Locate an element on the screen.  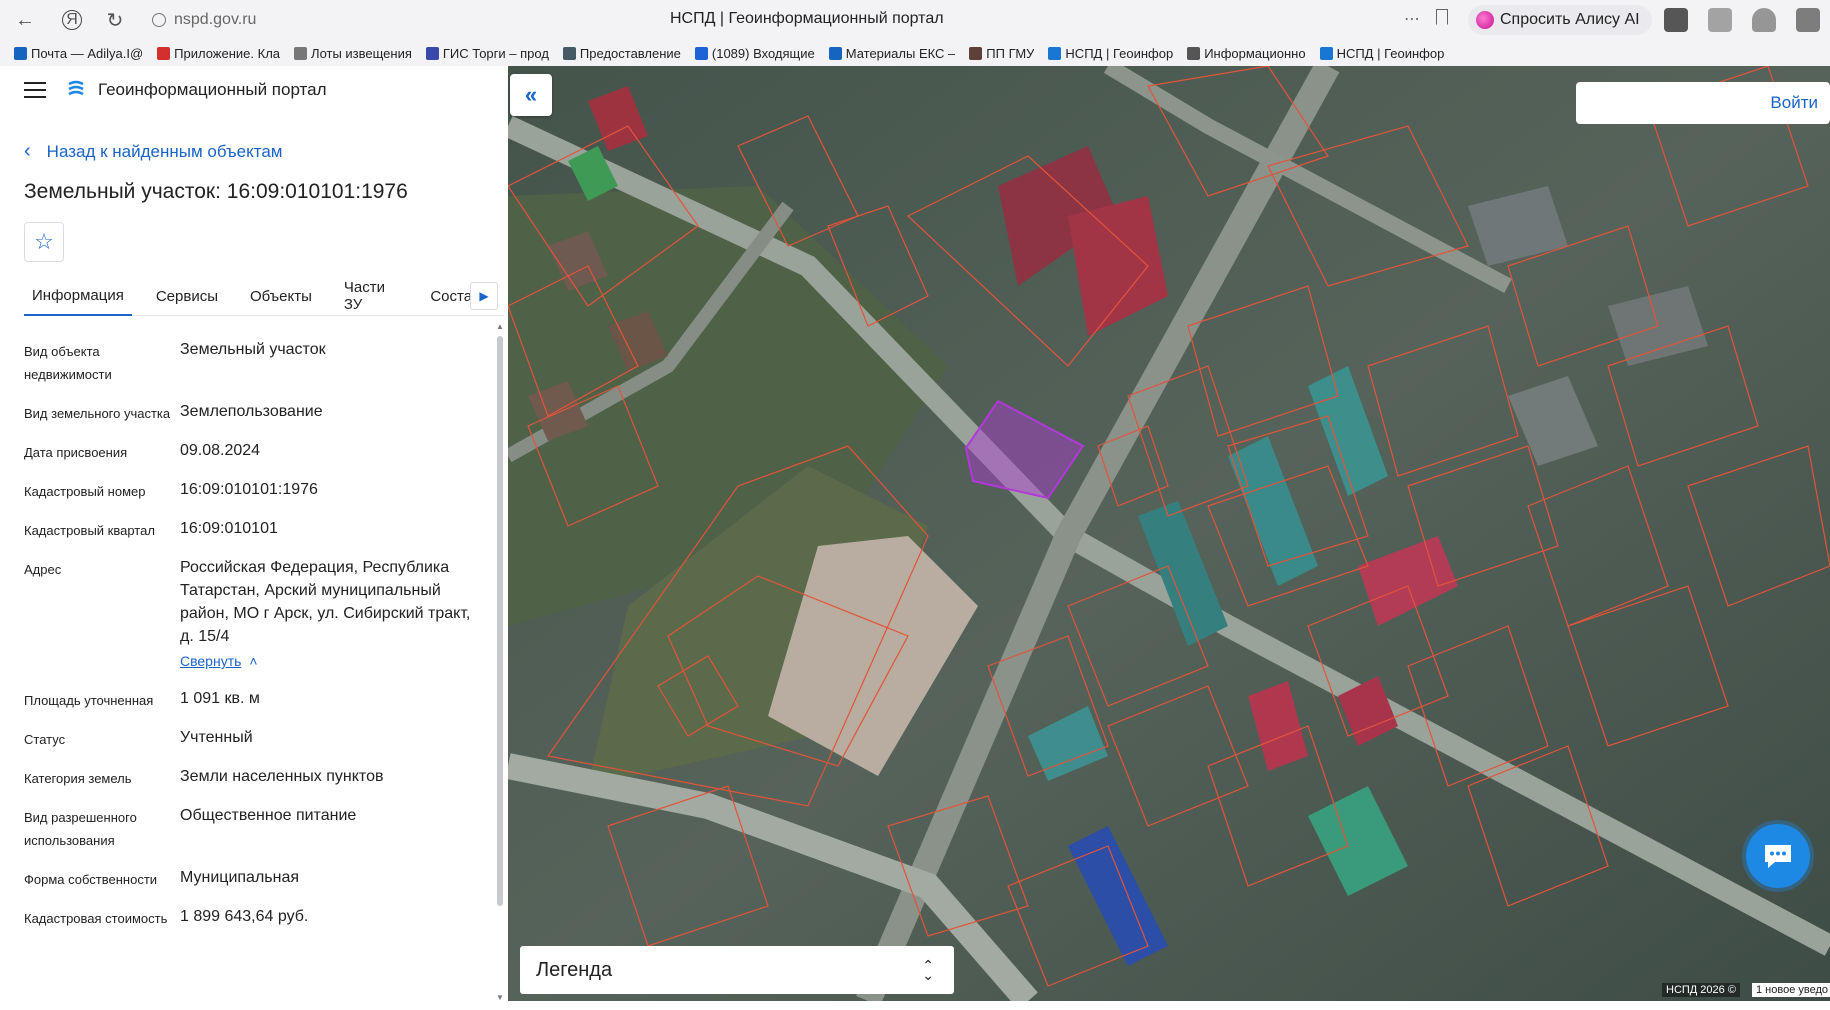
info-row-label: Кадастровый квартал is located at coordinates (89, 530).